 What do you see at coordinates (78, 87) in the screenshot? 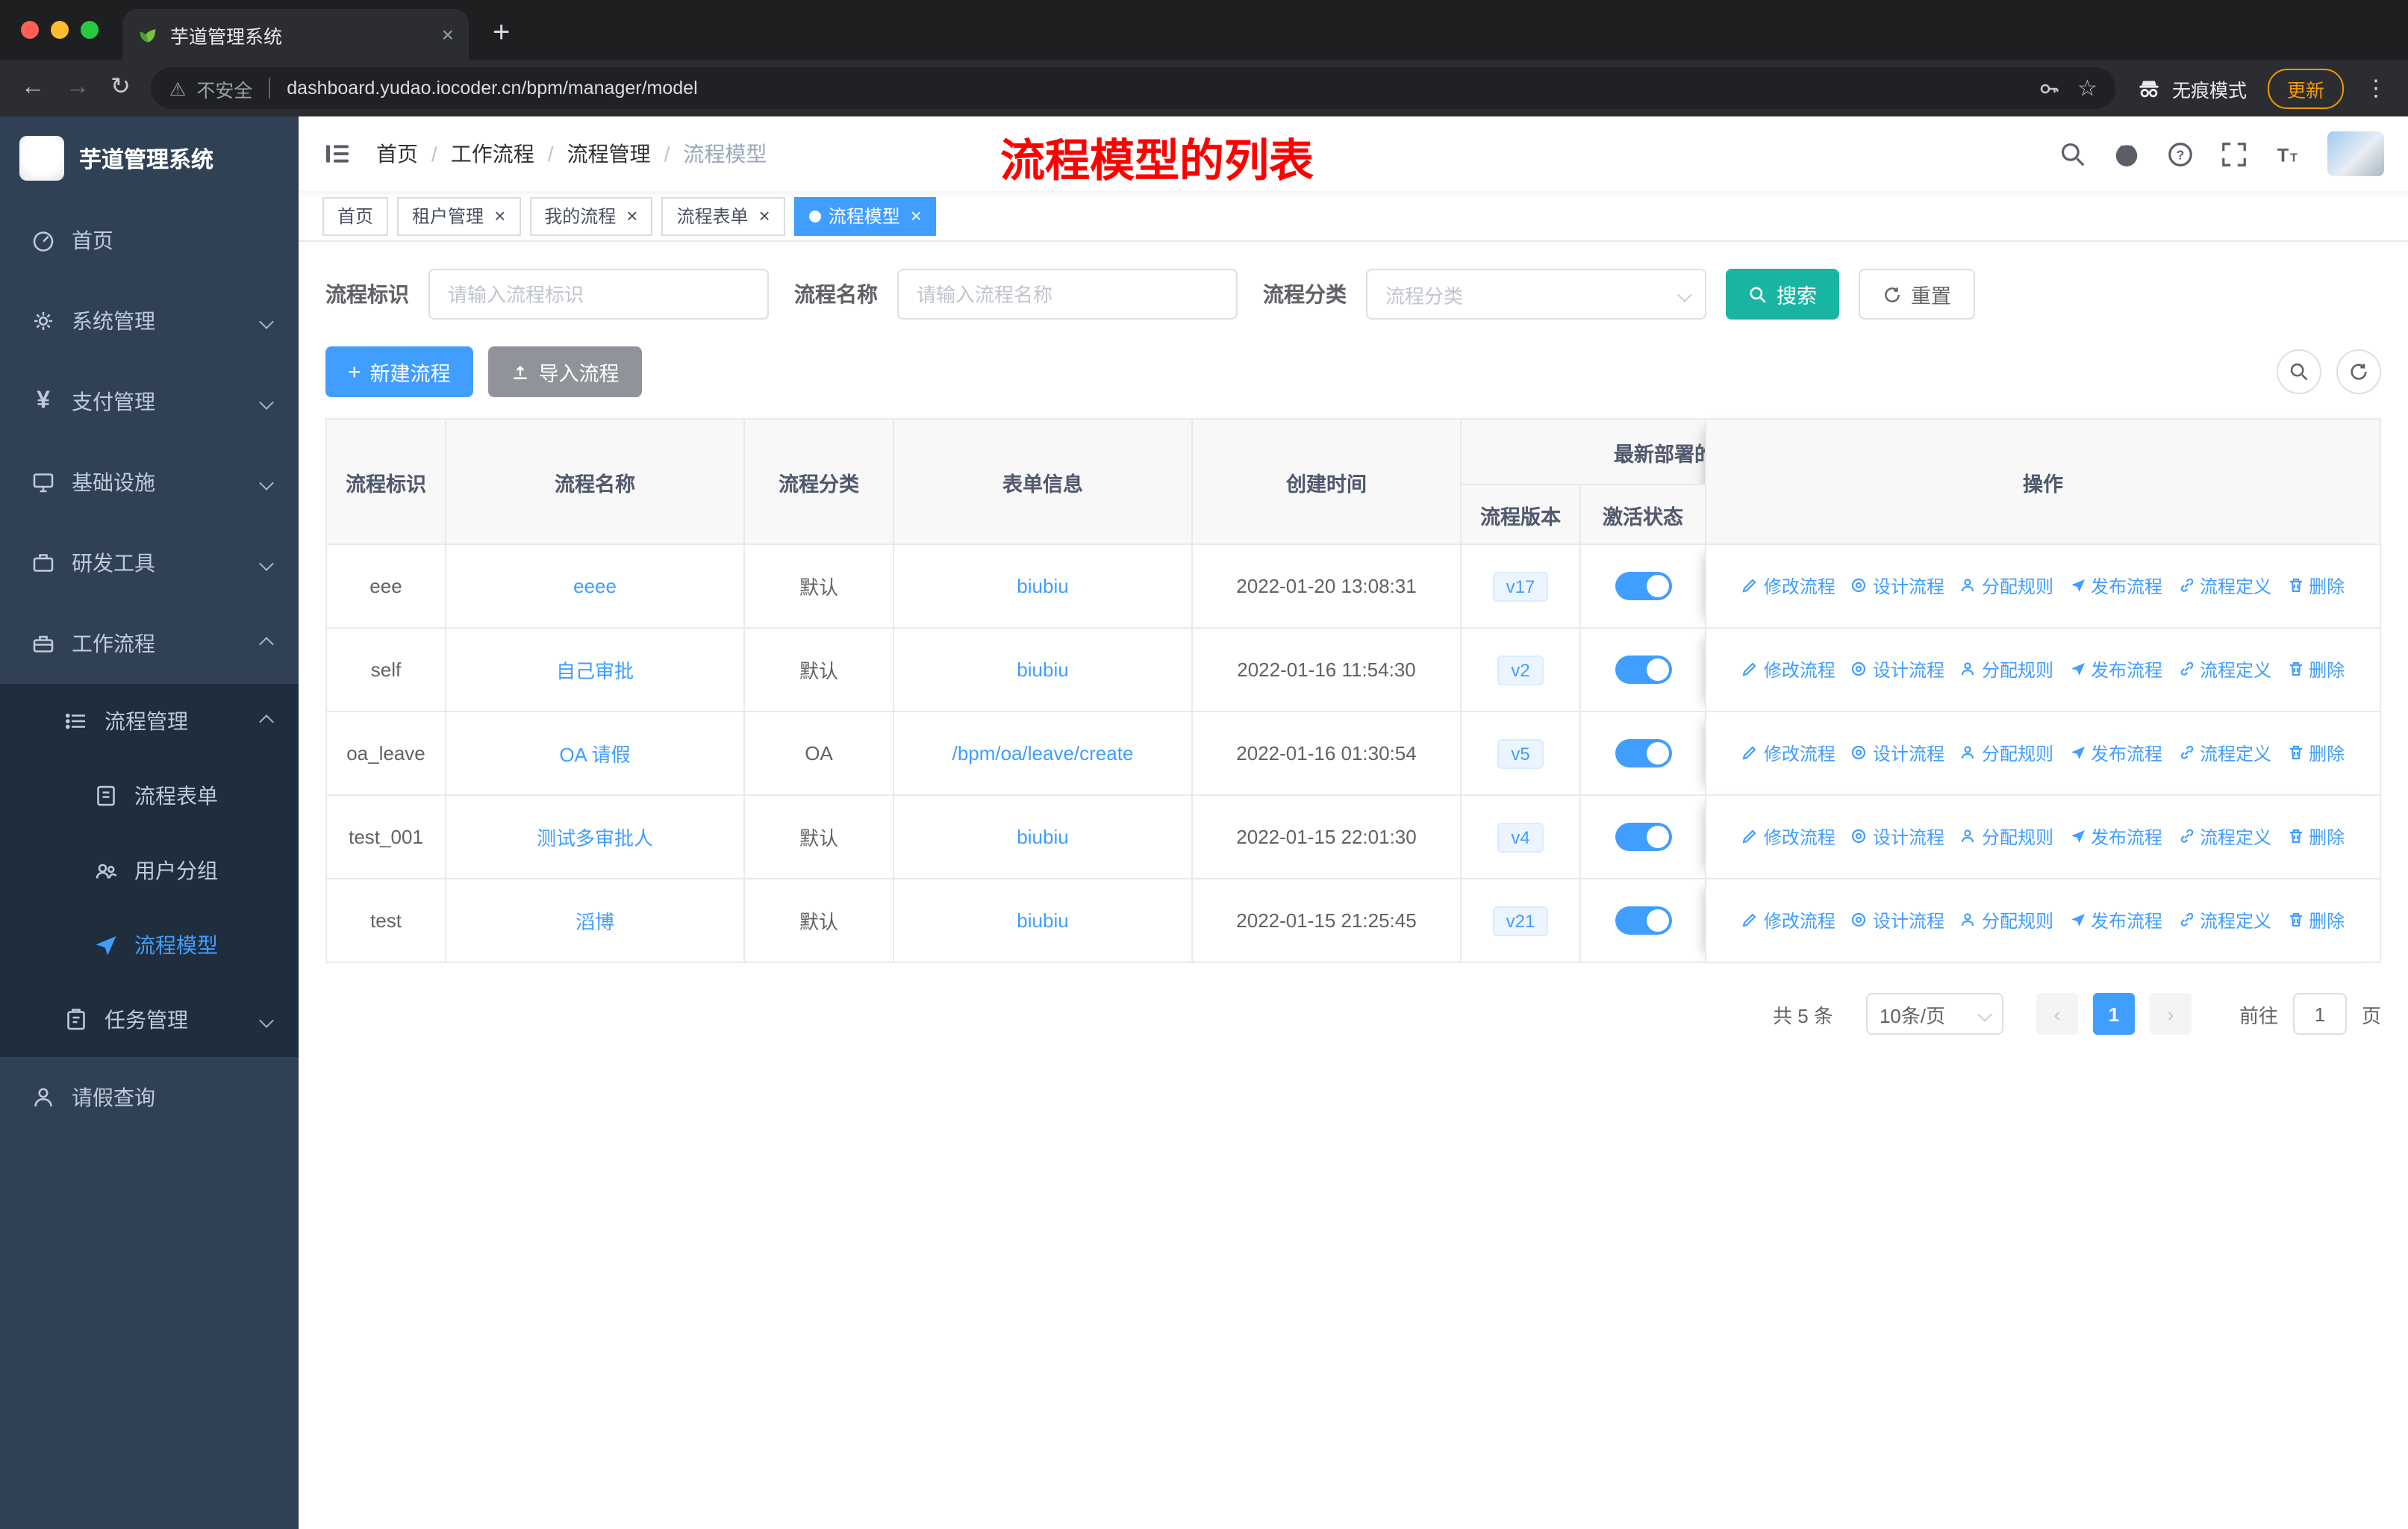
I see `forward-button: →` at bounding box center [78, 87].